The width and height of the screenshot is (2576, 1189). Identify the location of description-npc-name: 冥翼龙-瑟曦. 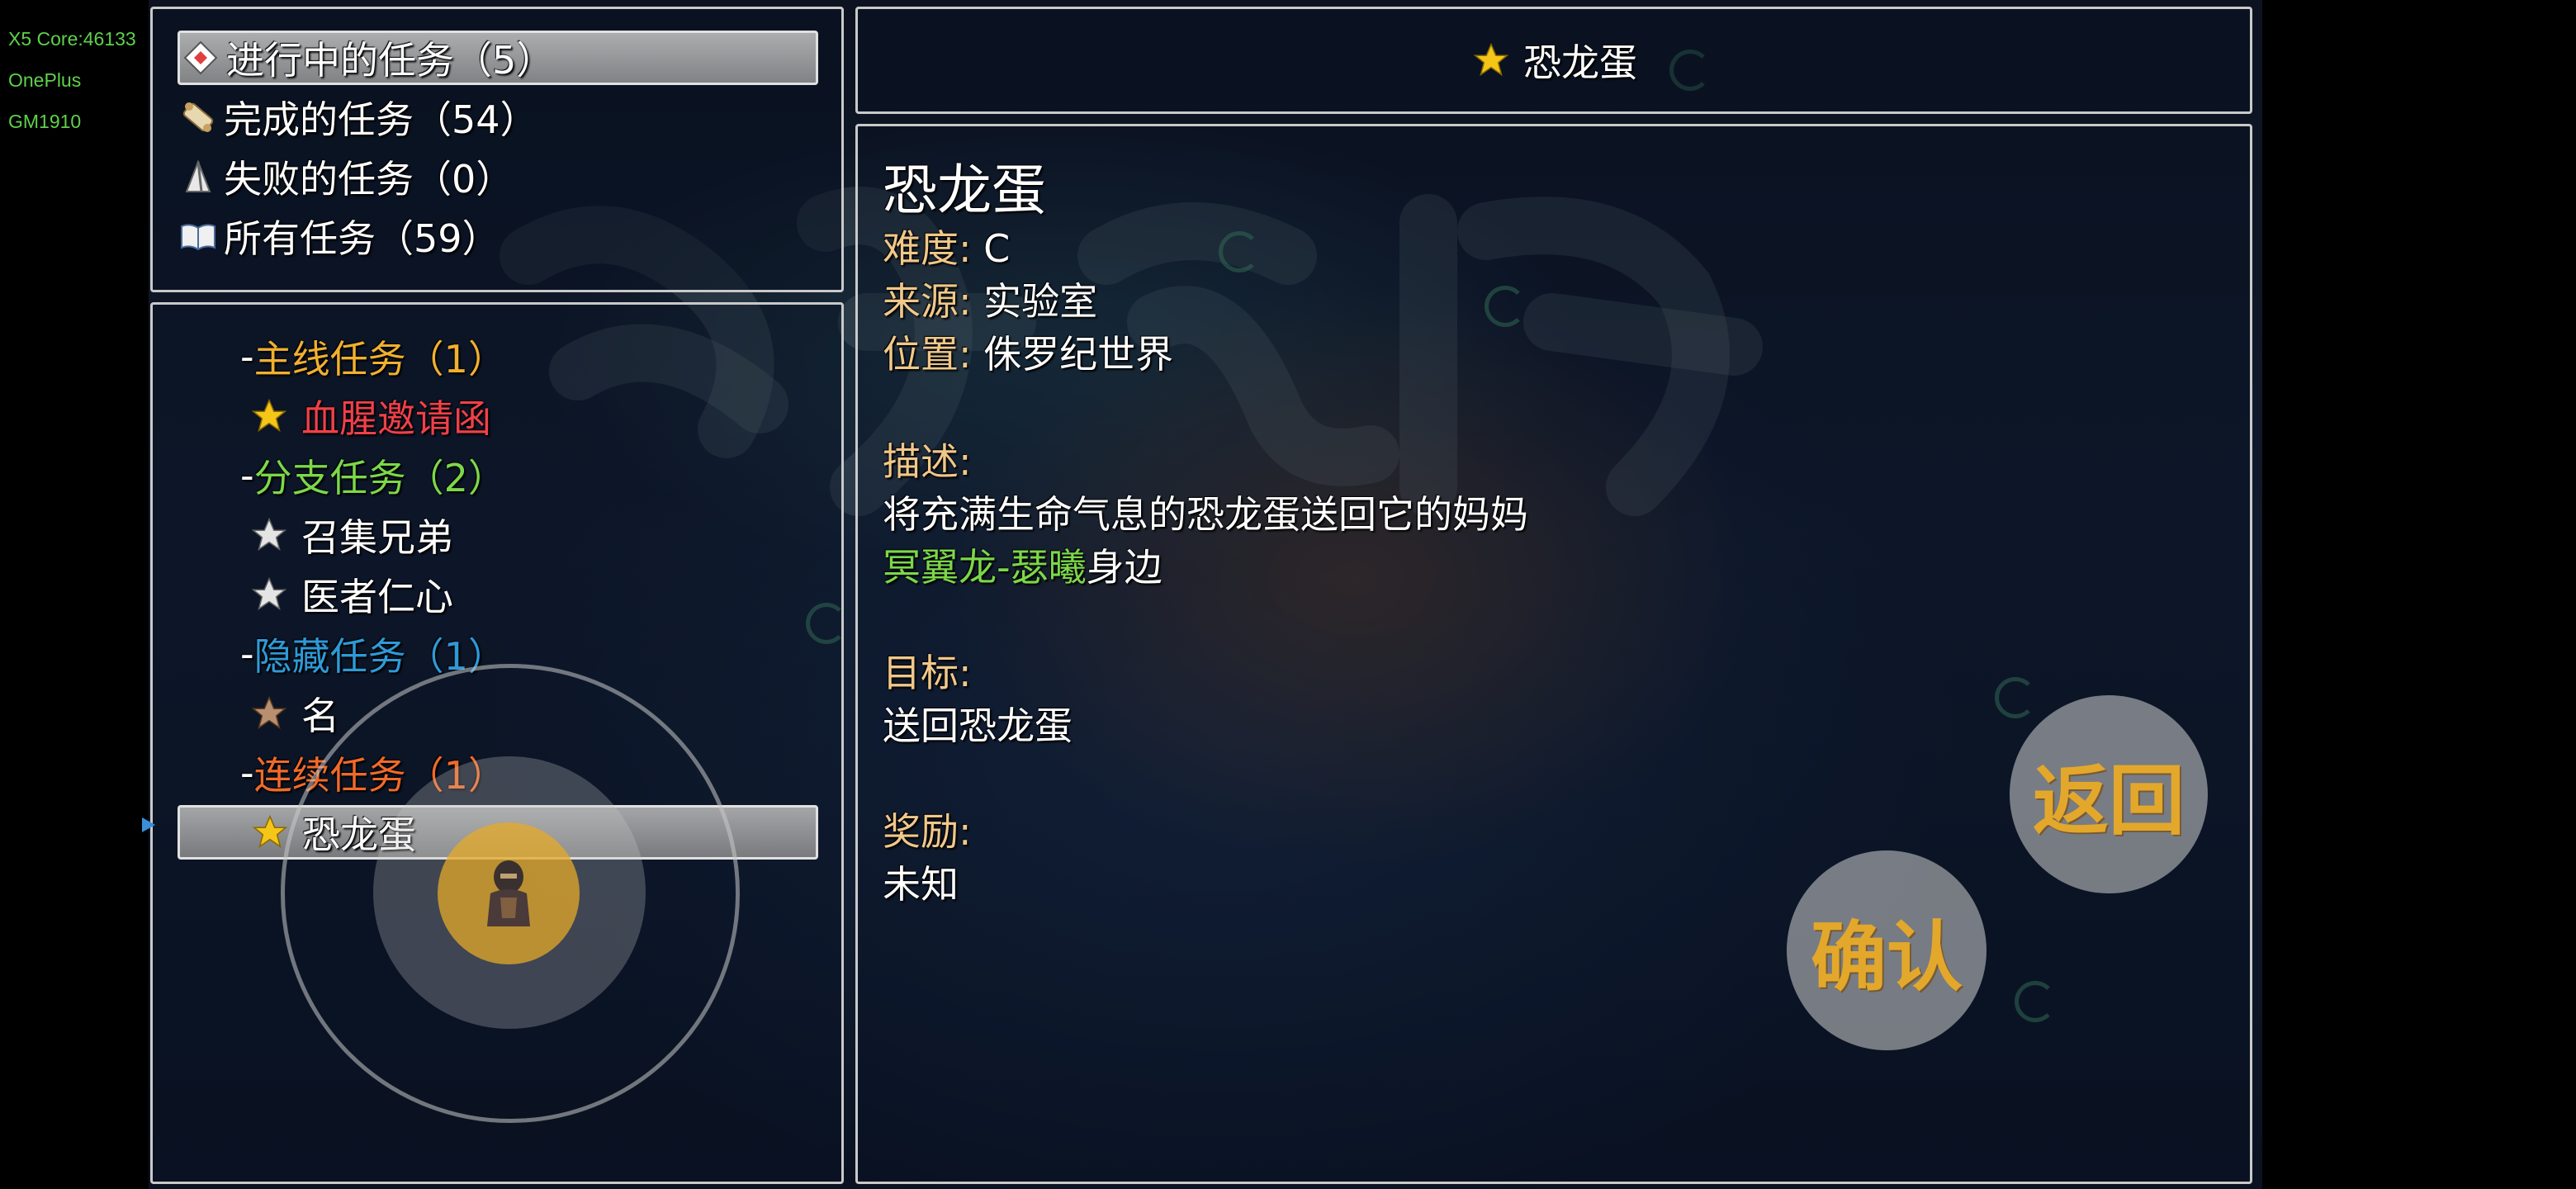
(985, 567).